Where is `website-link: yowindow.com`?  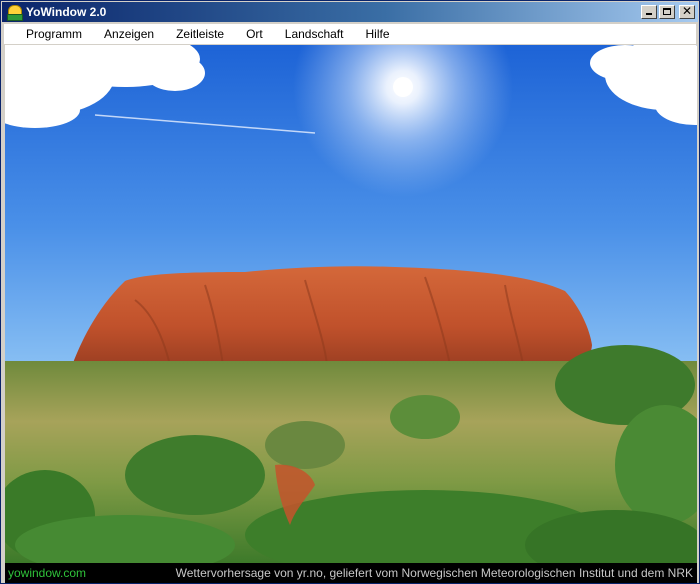 website-link: yowindow.com is located at coordinates (45, 573).